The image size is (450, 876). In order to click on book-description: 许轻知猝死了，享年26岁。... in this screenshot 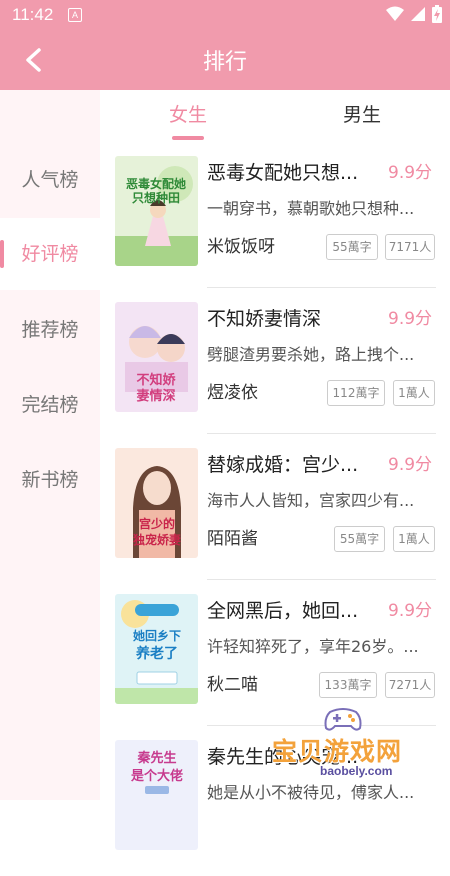, I will do `click(313, 646)`.